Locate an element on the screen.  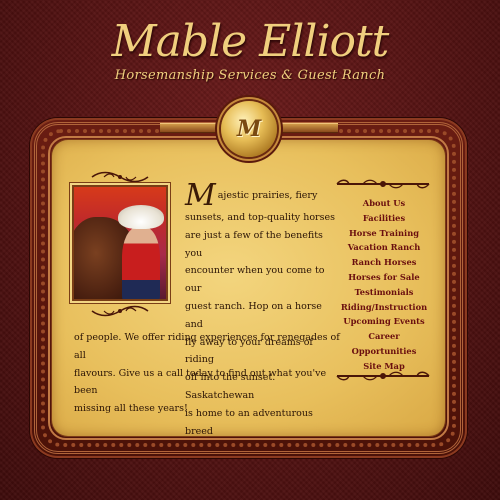
medallion-monogram: M is located at coordinates (249, 129).